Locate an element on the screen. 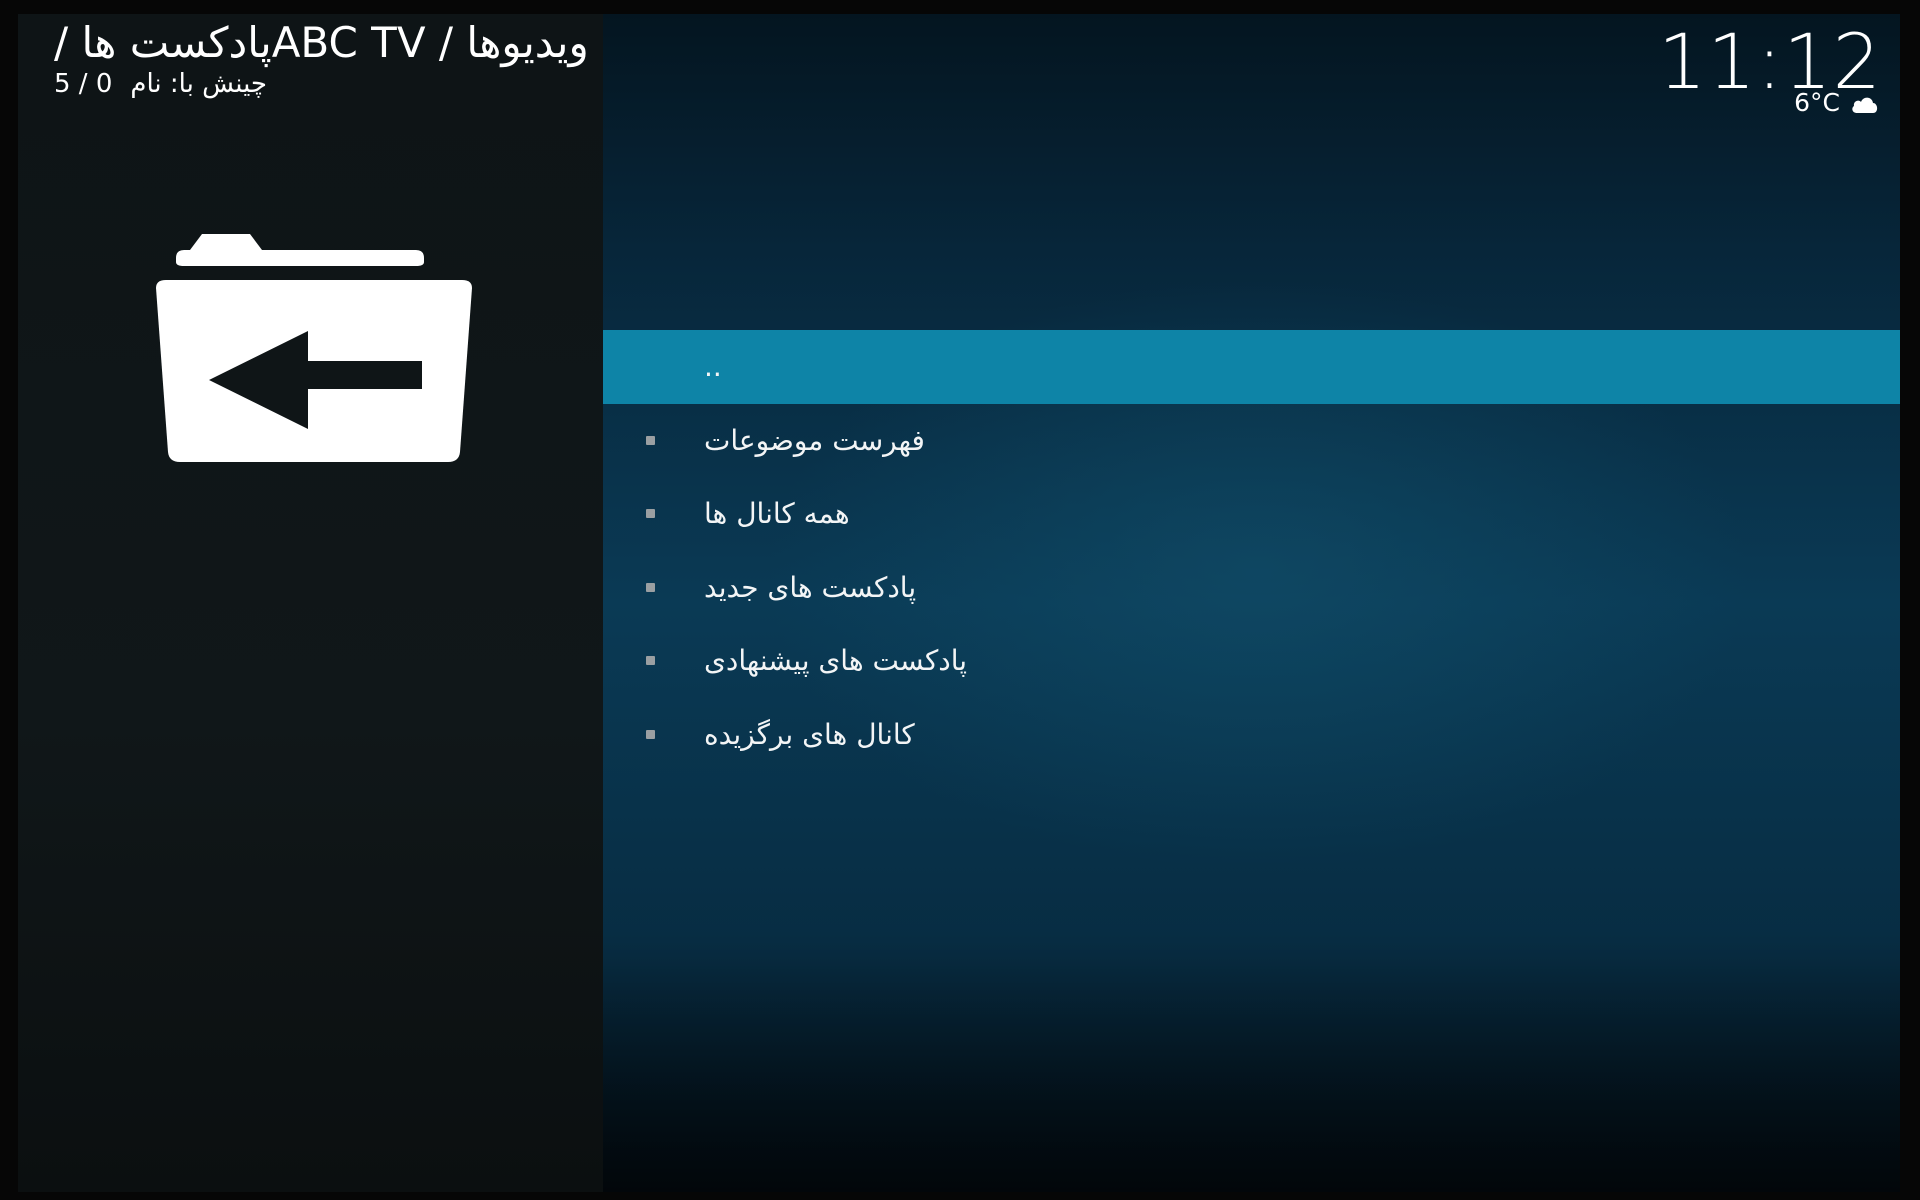 This screenshot has width=1920, height=1200. list-item: فهرست موضوعات is located at coordinates (1251, 441).